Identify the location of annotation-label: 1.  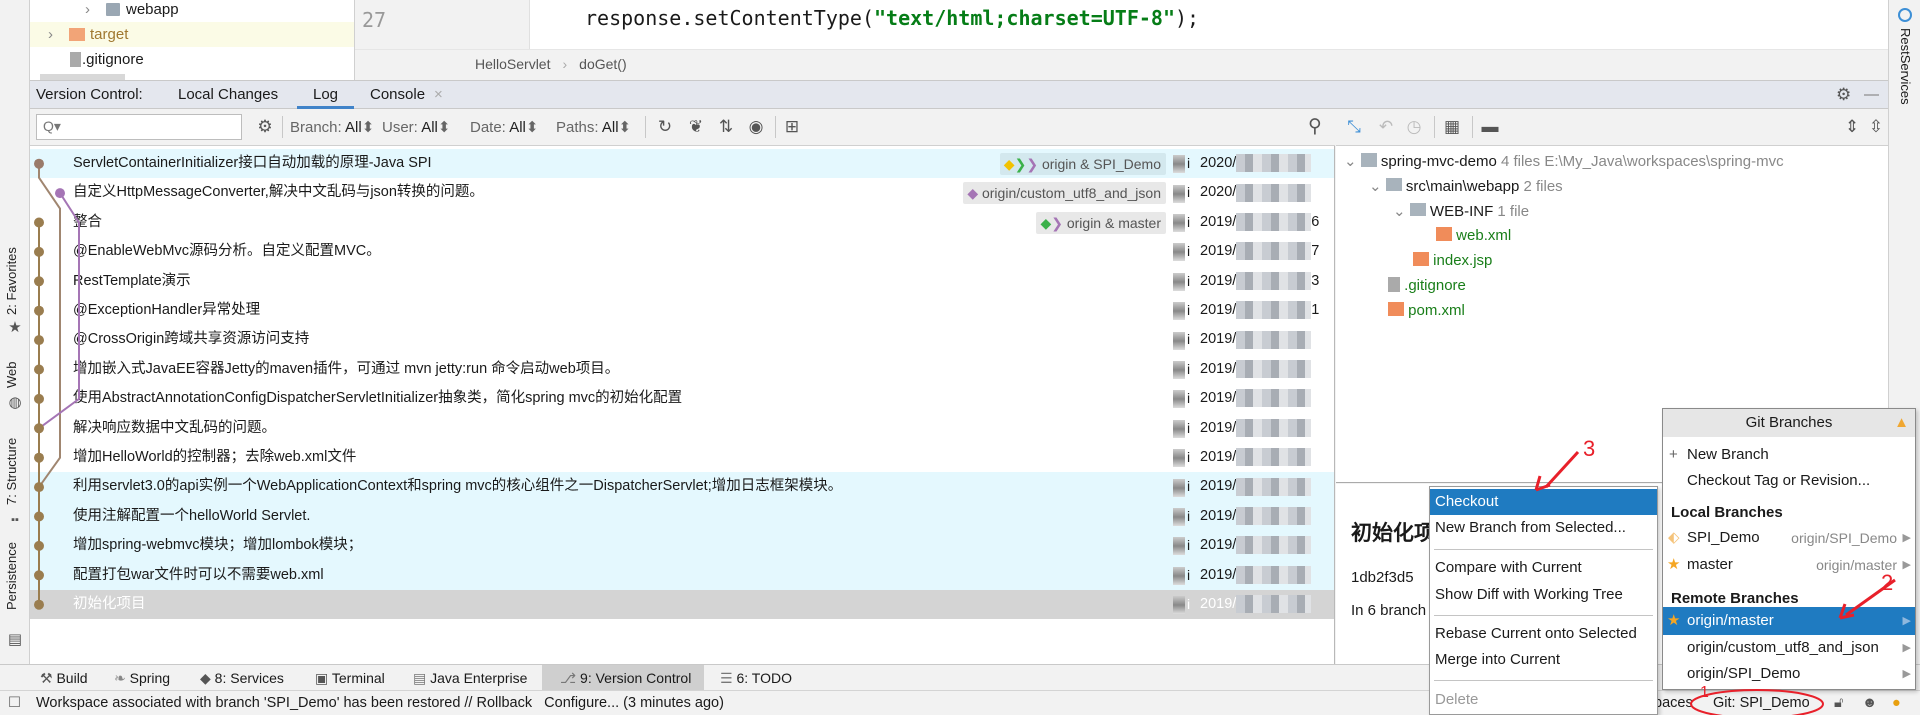
(1704, 692).